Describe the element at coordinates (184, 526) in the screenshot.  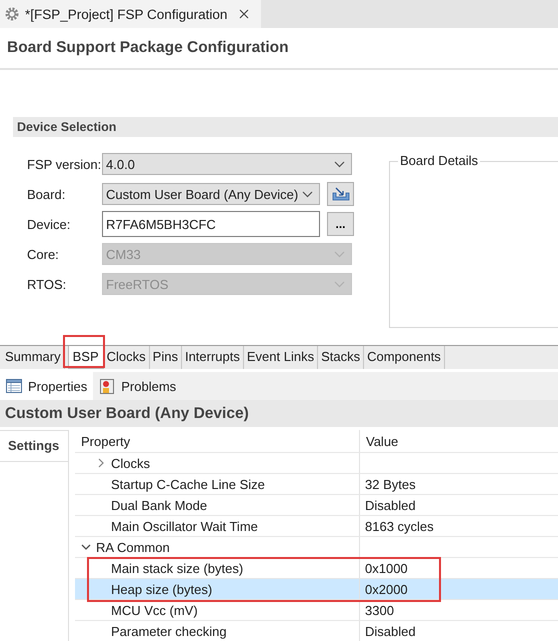
I see `property-name: Main Oscillator Wait Time` at that location.